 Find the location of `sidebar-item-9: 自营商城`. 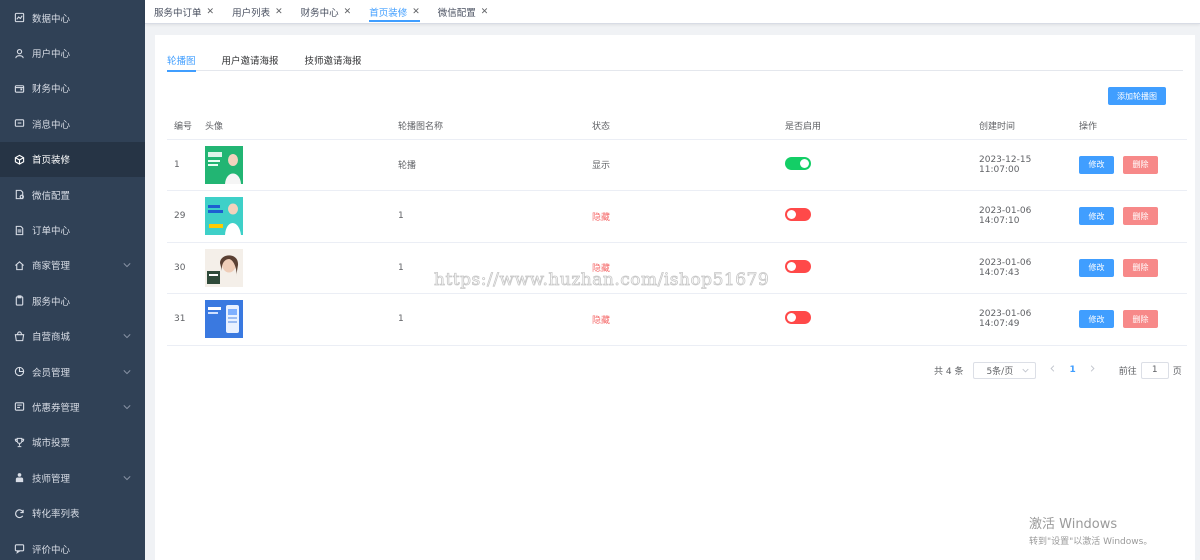

sidebar-item-9: 自营商城 is located at coordinates (72, 336).